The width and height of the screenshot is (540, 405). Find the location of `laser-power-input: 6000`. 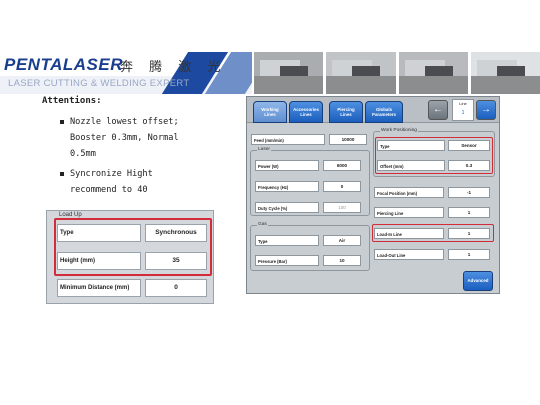

laser-power-input: 6000 is located at coordinates (342, 165).